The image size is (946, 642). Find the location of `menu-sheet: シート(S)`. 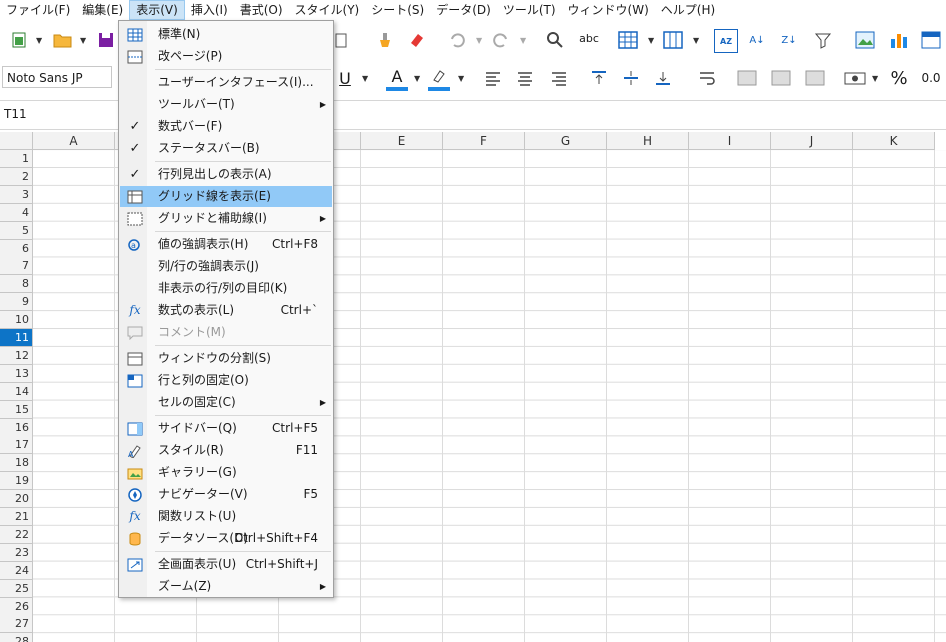

menu-sheet: シート(S) is located at coordinates (397, 10).